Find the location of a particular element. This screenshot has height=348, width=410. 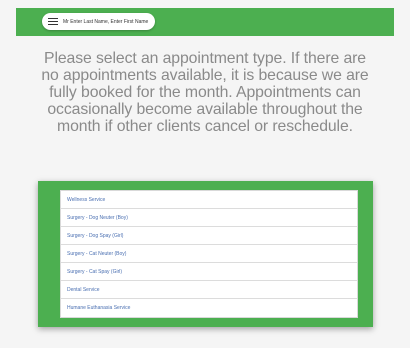

appointment-type-item: Surgery - Cat Neuter (Boy) is located at coordinates (209, 254).